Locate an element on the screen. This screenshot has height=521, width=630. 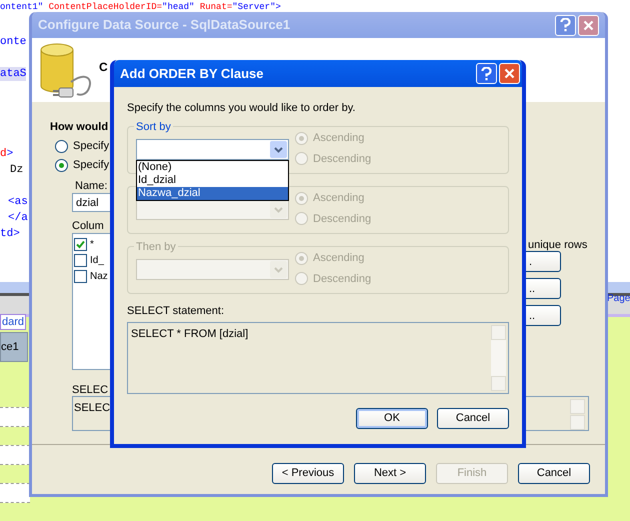
group-label: Then by is located at coordinates (156, 247).